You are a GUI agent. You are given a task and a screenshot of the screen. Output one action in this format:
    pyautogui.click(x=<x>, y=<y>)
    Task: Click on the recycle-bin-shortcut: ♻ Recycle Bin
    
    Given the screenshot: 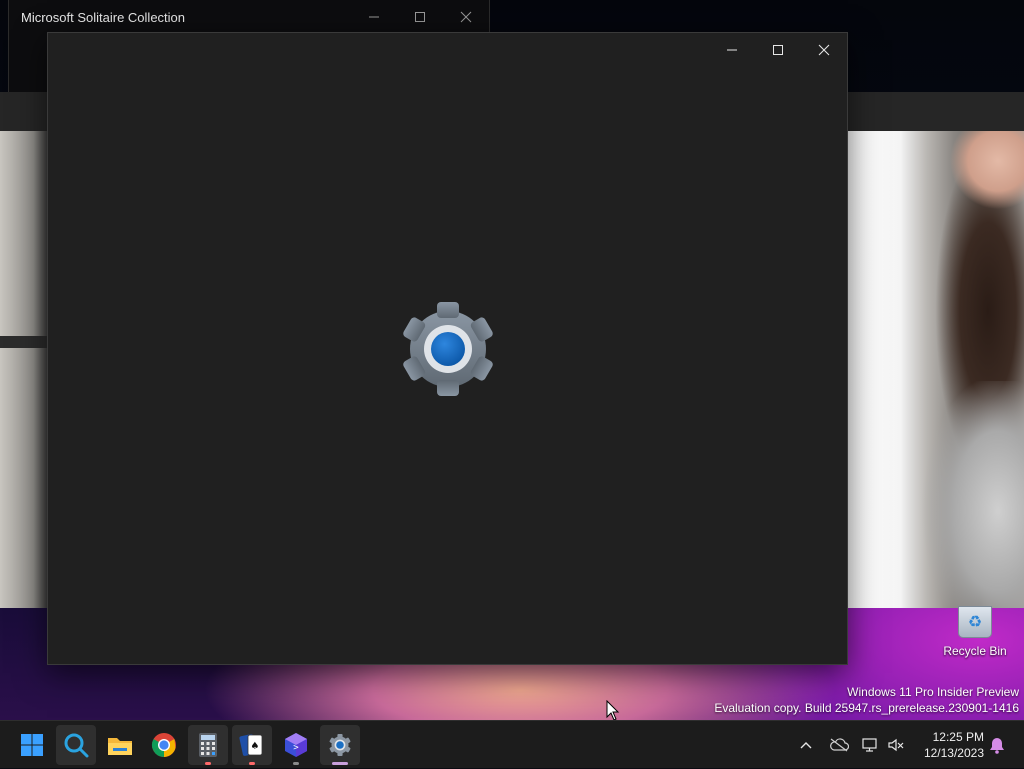 What is the action you would take?
    pyautogui.click(x=975, y=632)
    